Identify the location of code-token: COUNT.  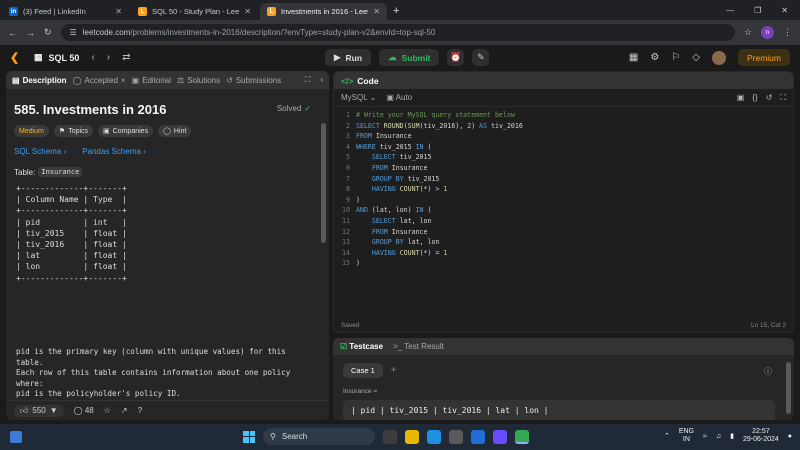
(409, 252).